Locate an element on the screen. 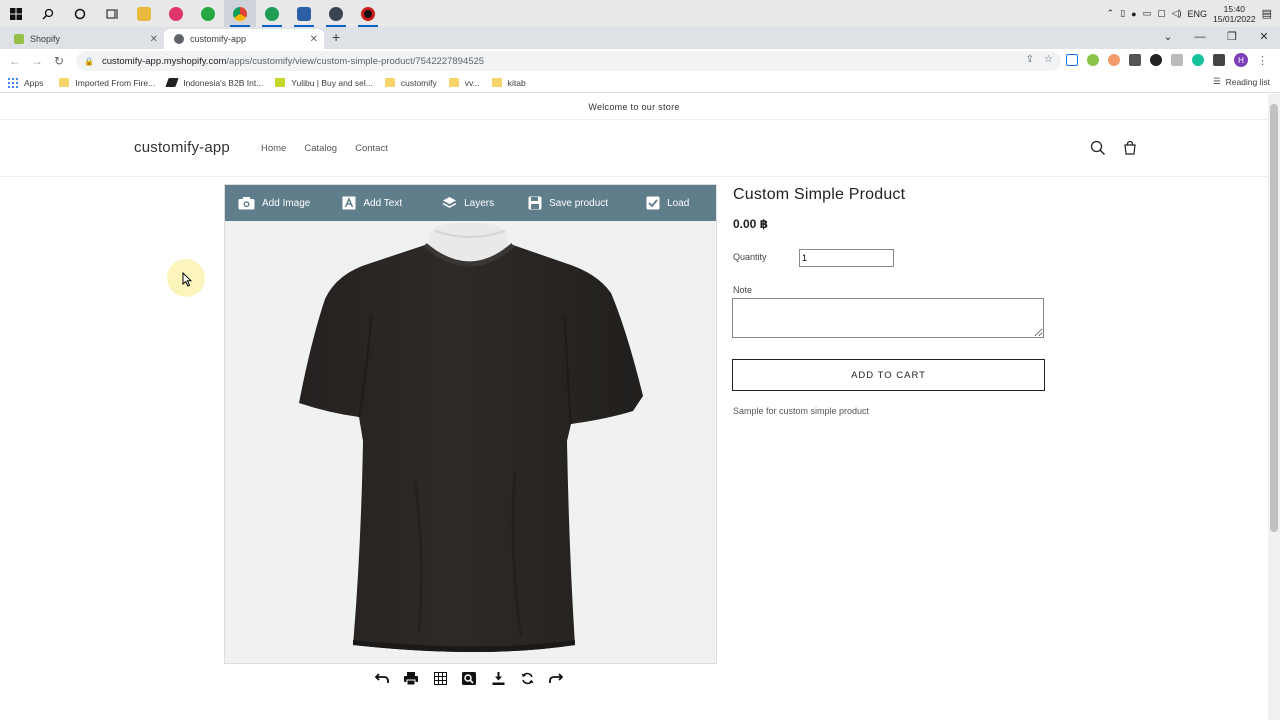 The width and height of the screenshot is (1280, 720). cortana-icon is located at coordinates (80, 13).